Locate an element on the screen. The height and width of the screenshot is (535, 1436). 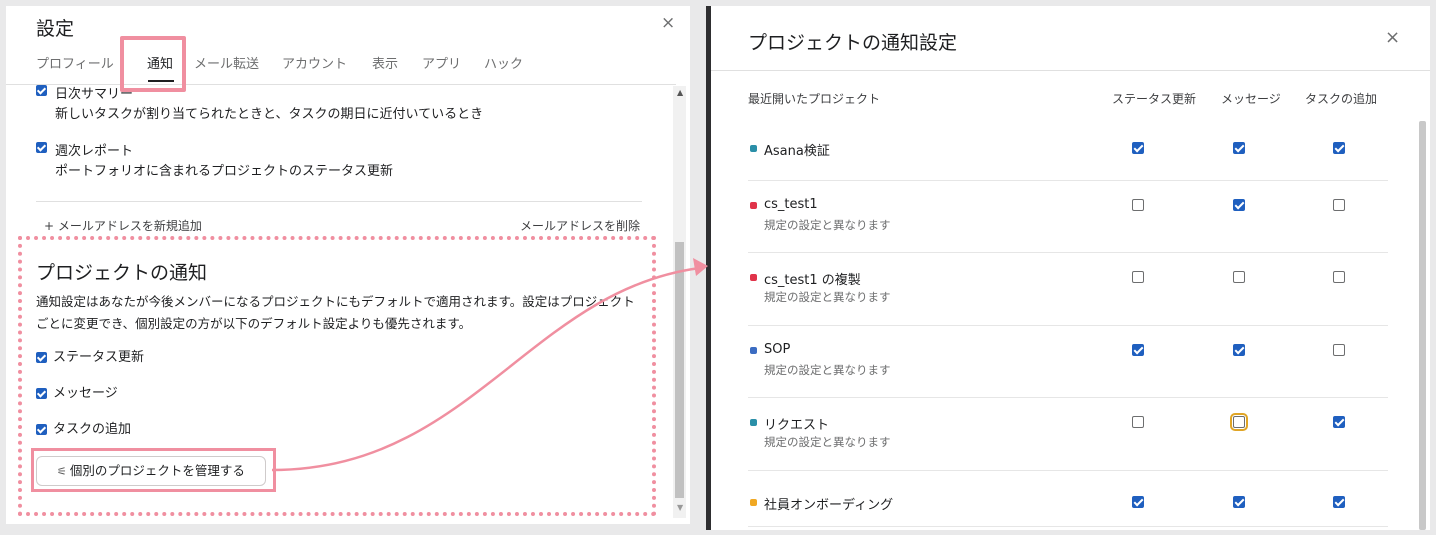
project-row: SOP 規定の設定と異なります is located at coordinates (1056, 365).